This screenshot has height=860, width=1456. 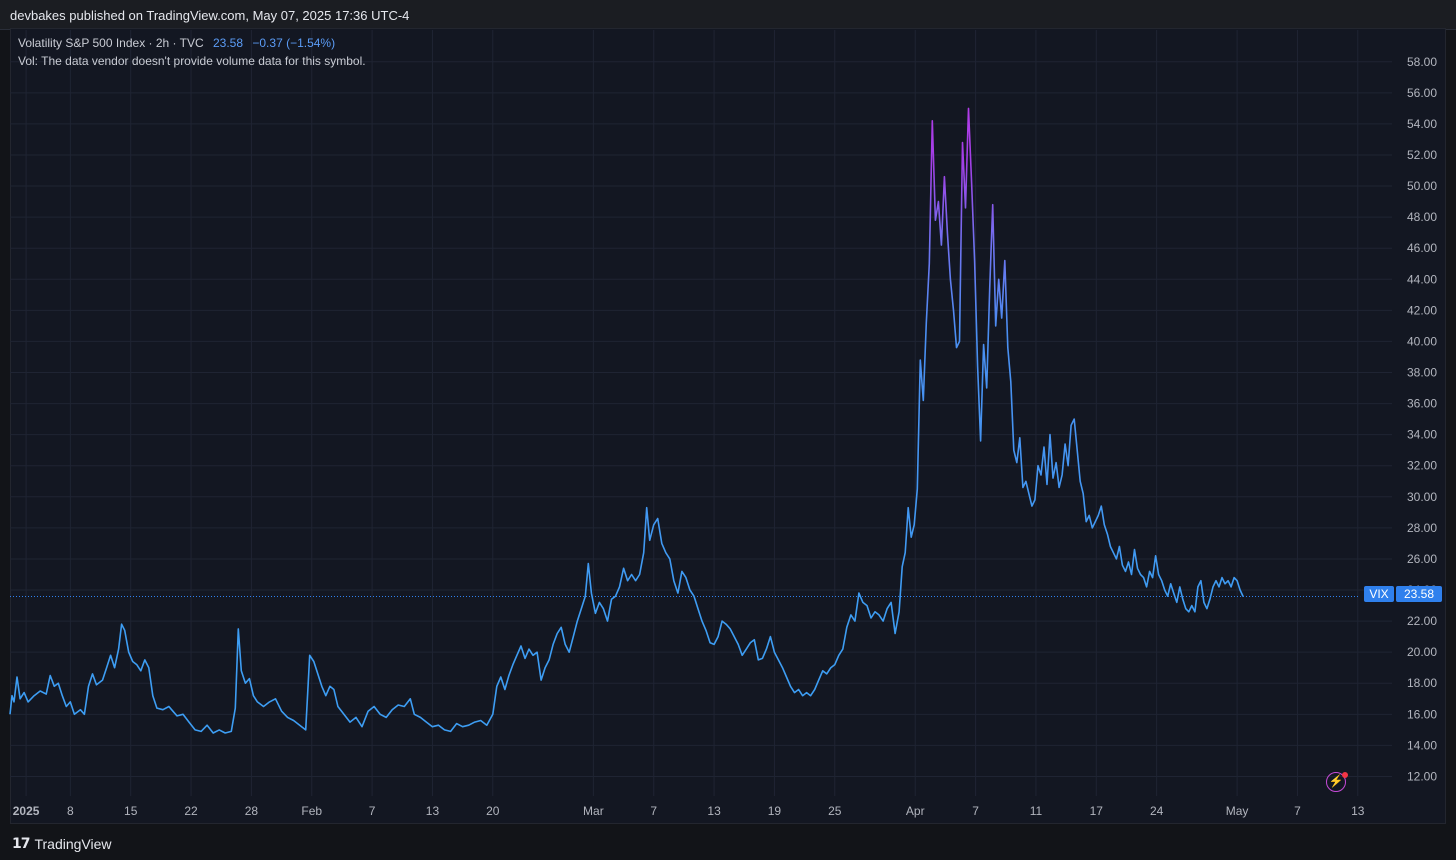 What do you see at coordinates (1237, 811) in the screenshot?
I see `x-tick-label: May` at bounding box center [1237, 811].